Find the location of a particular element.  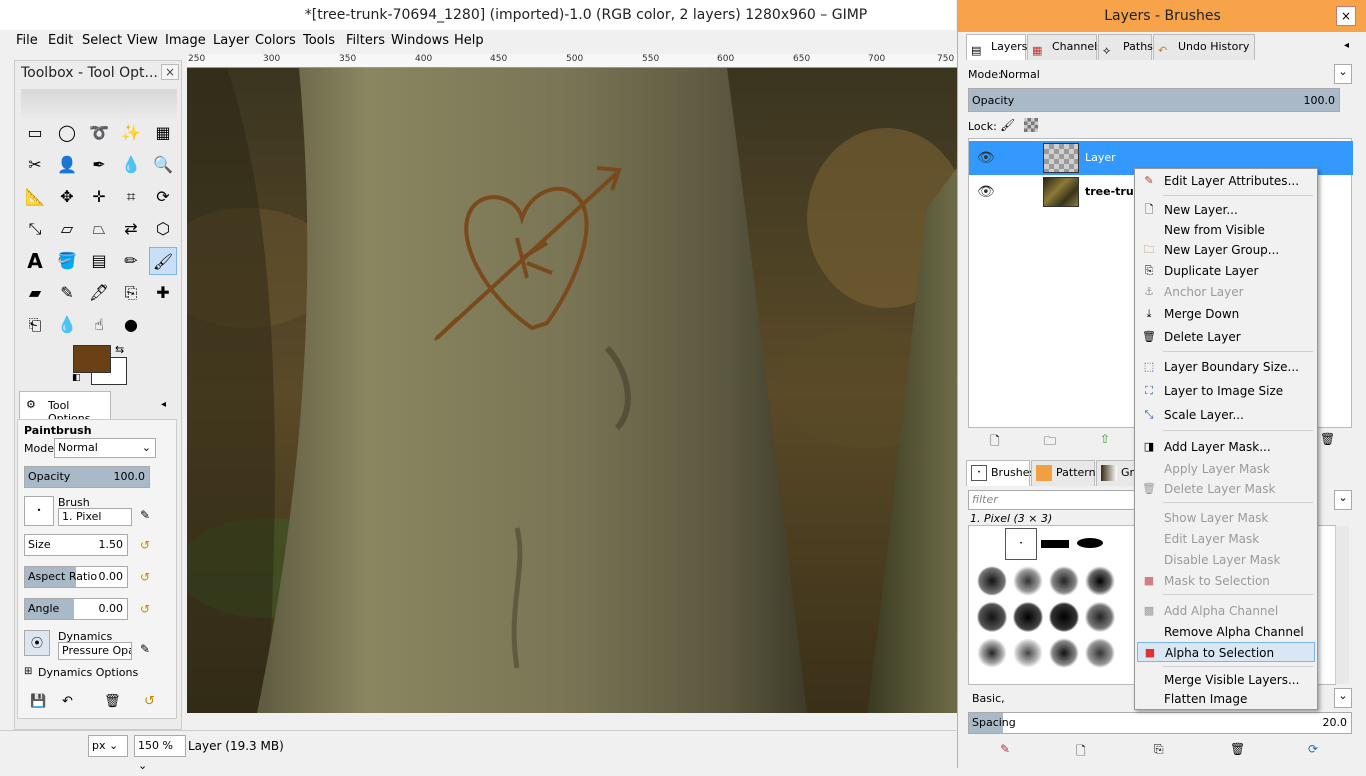

eraser-icon: ▰ is located at coordinates (35, 293).